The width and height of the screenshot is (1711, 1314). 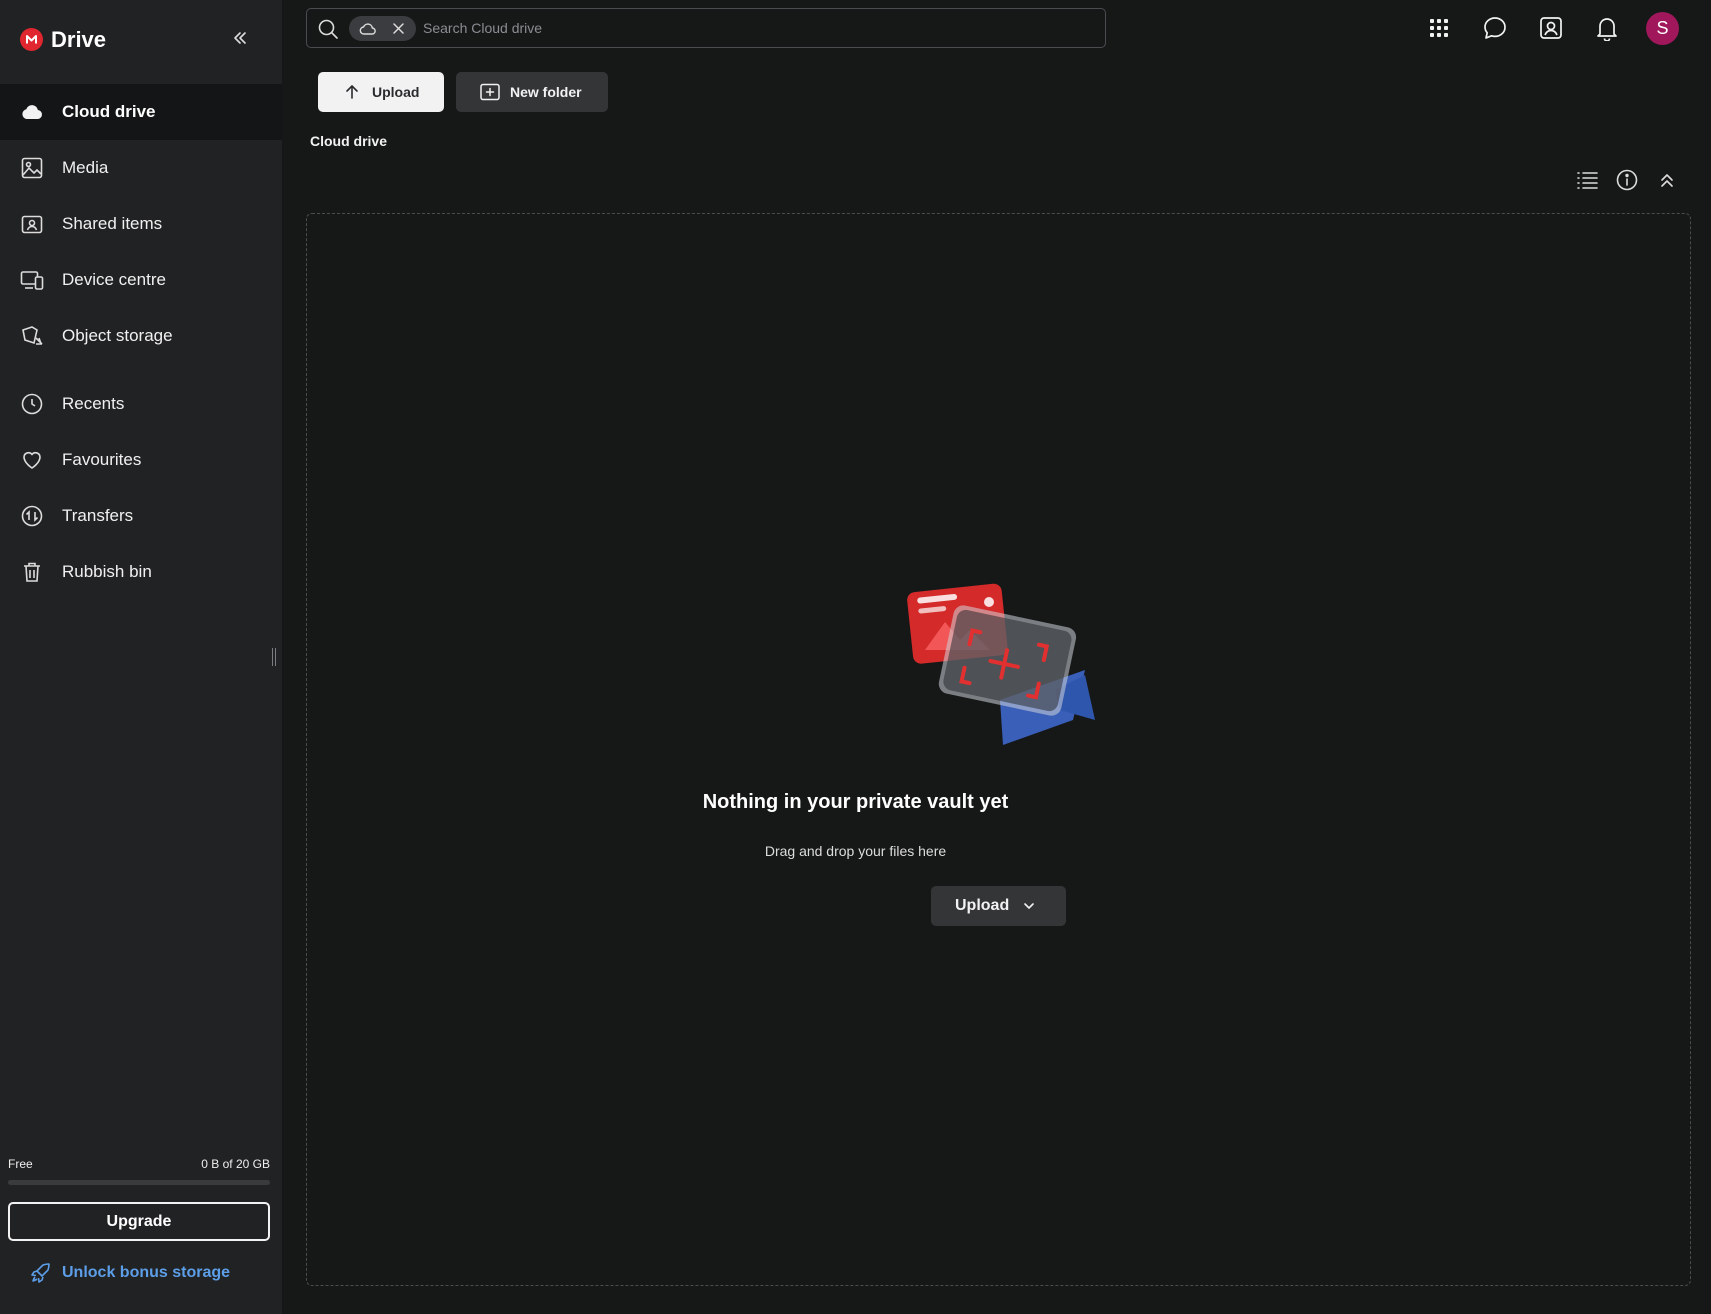 I want to click on clock-icon, so click(x=32, y=404).